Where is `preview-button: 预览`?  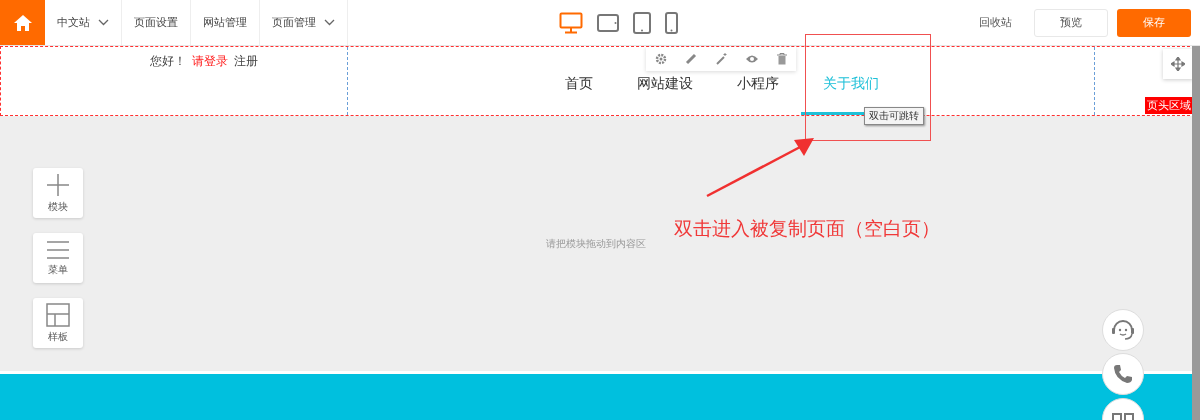
preview-button: 预览 is located at coordinates (1071, 22).